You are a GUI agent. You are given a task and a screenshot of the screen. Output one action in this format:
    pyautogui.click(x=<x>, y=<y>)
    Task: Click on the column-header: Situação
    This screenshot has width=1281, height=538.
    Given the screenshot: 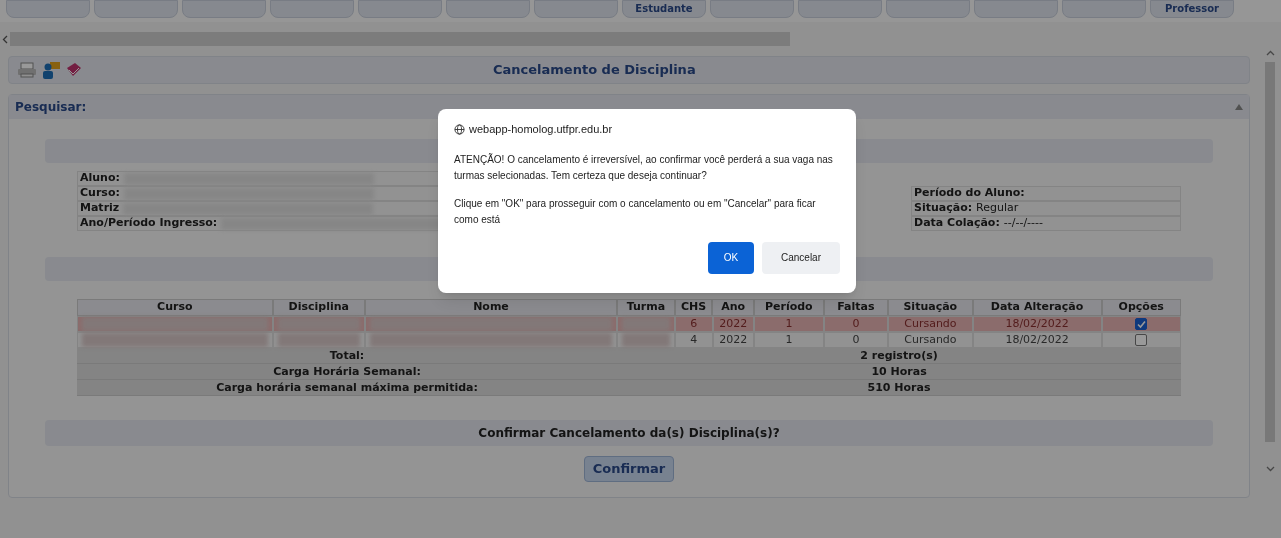 What is the action you would take?
    pyautogui.click(x=930, y=307)
    